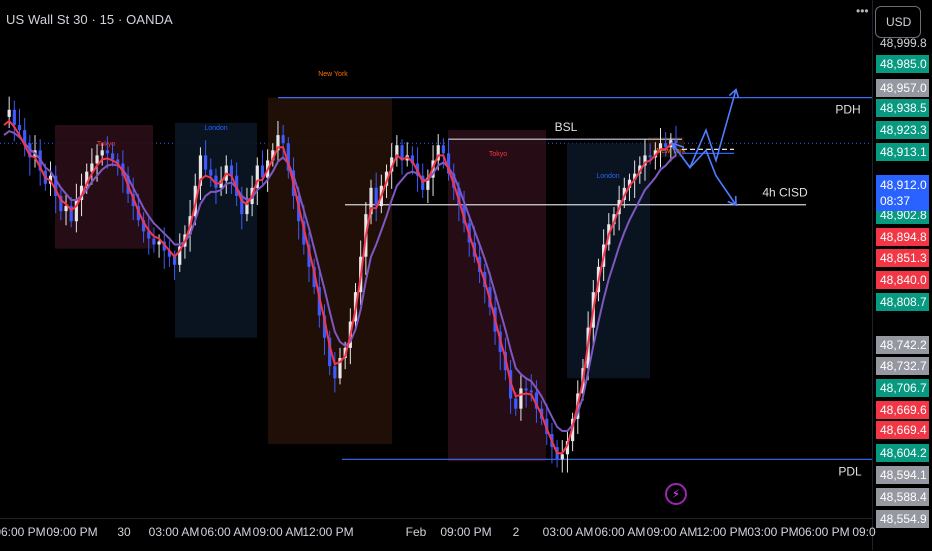 This screenshot has height=551, width=932. What do you see at coordinates (498, 154) in the screenshot?
I see `session-label-3: Tokyo` at bounding box center [498, 154].